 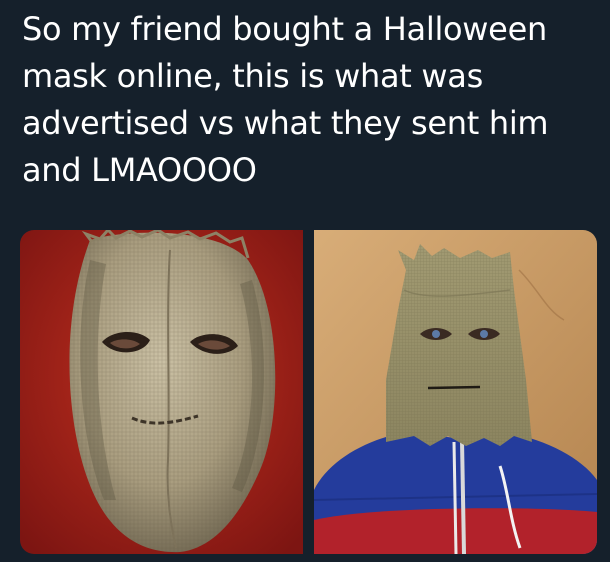 What do you see at coordinates (284, 29) in the screenshot?
I see `tweet-text-line: So my friend bought a Halloween` at bounding box center [284, 29].